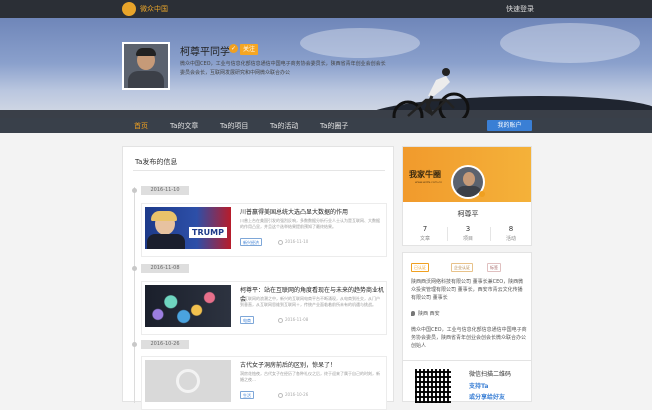 Image resolution: width=652 pixels, height=410 pixels. I want to click on stat-articles: 7 文章, so click(425, 233).